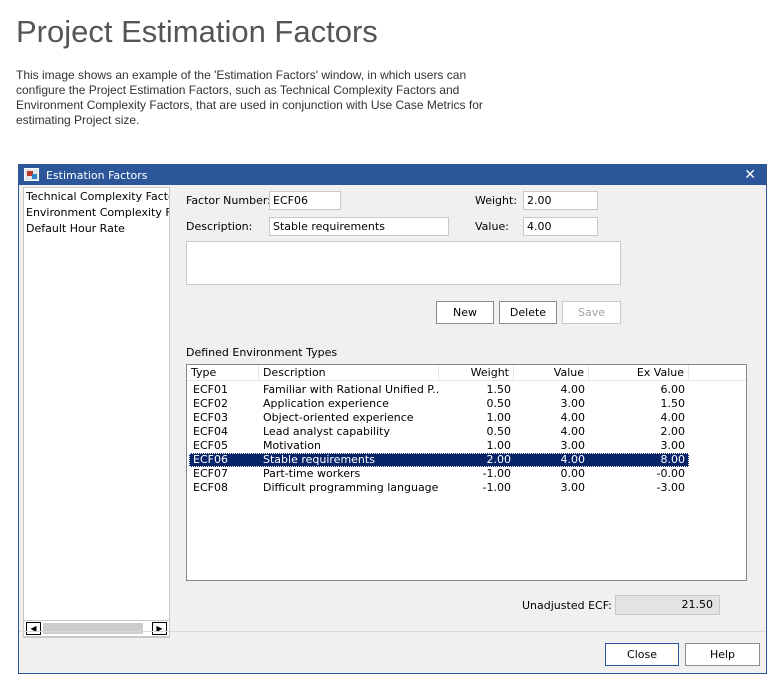 The width and height of the screenshot is (777, 685). Describe the element at coordinates (560, 226) in the screenshot. I see `value-field: 4.00` at that location.